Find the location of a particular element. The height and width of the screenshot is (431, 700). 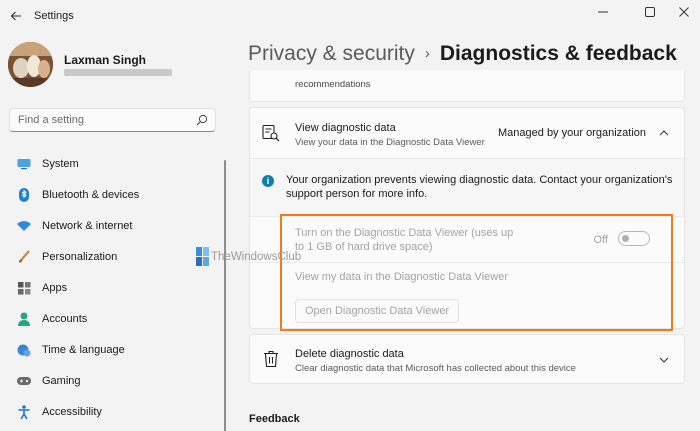

recommendations-text: recommendations is located at coordinates (333, 84).